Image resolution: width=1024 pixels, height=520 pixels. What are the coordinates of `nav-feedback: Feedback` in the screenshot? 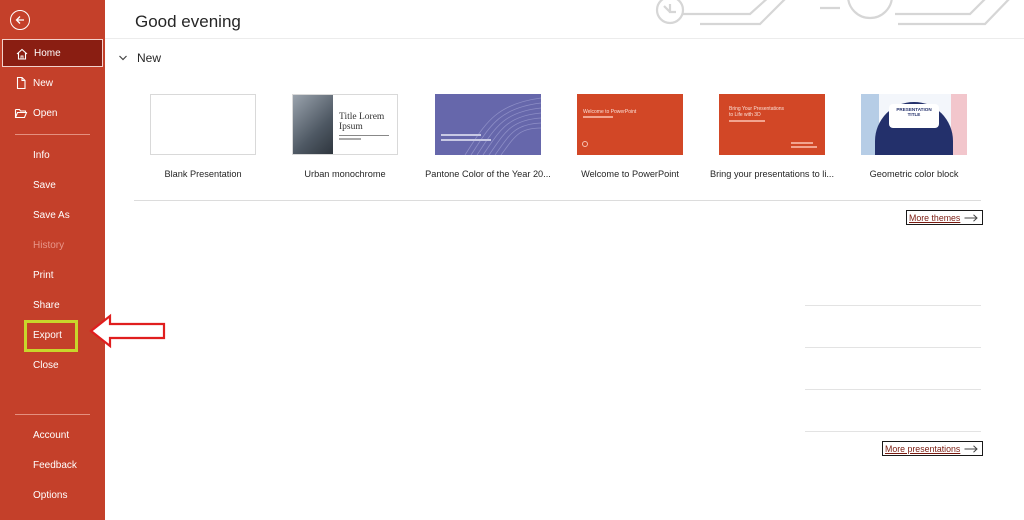 It's located at (52, 465).